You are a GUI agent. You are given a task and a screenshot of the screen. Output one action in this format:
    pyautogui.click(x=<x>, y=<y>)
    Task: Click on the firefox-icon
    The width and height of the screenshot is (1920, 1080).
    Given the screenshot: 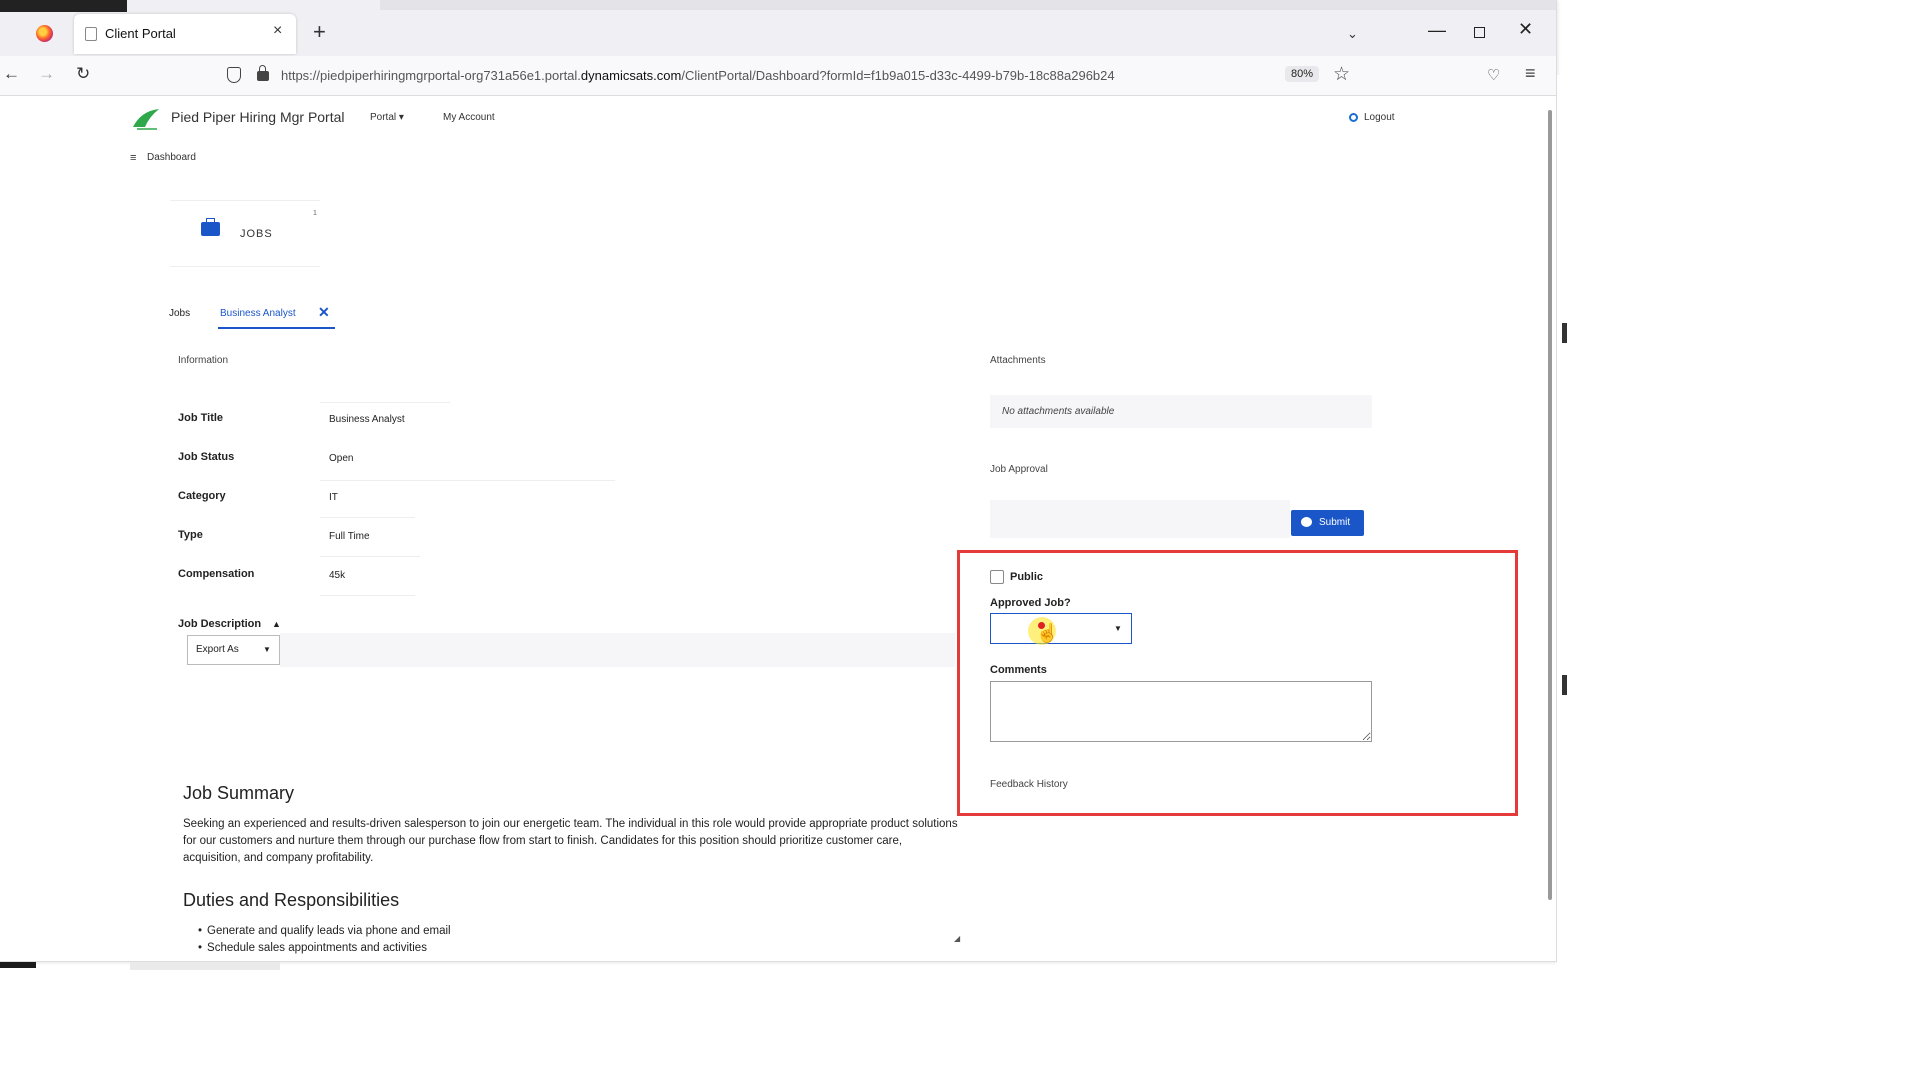 What is the action you would take?
    pyautogui.click(x=44, y=33)
    